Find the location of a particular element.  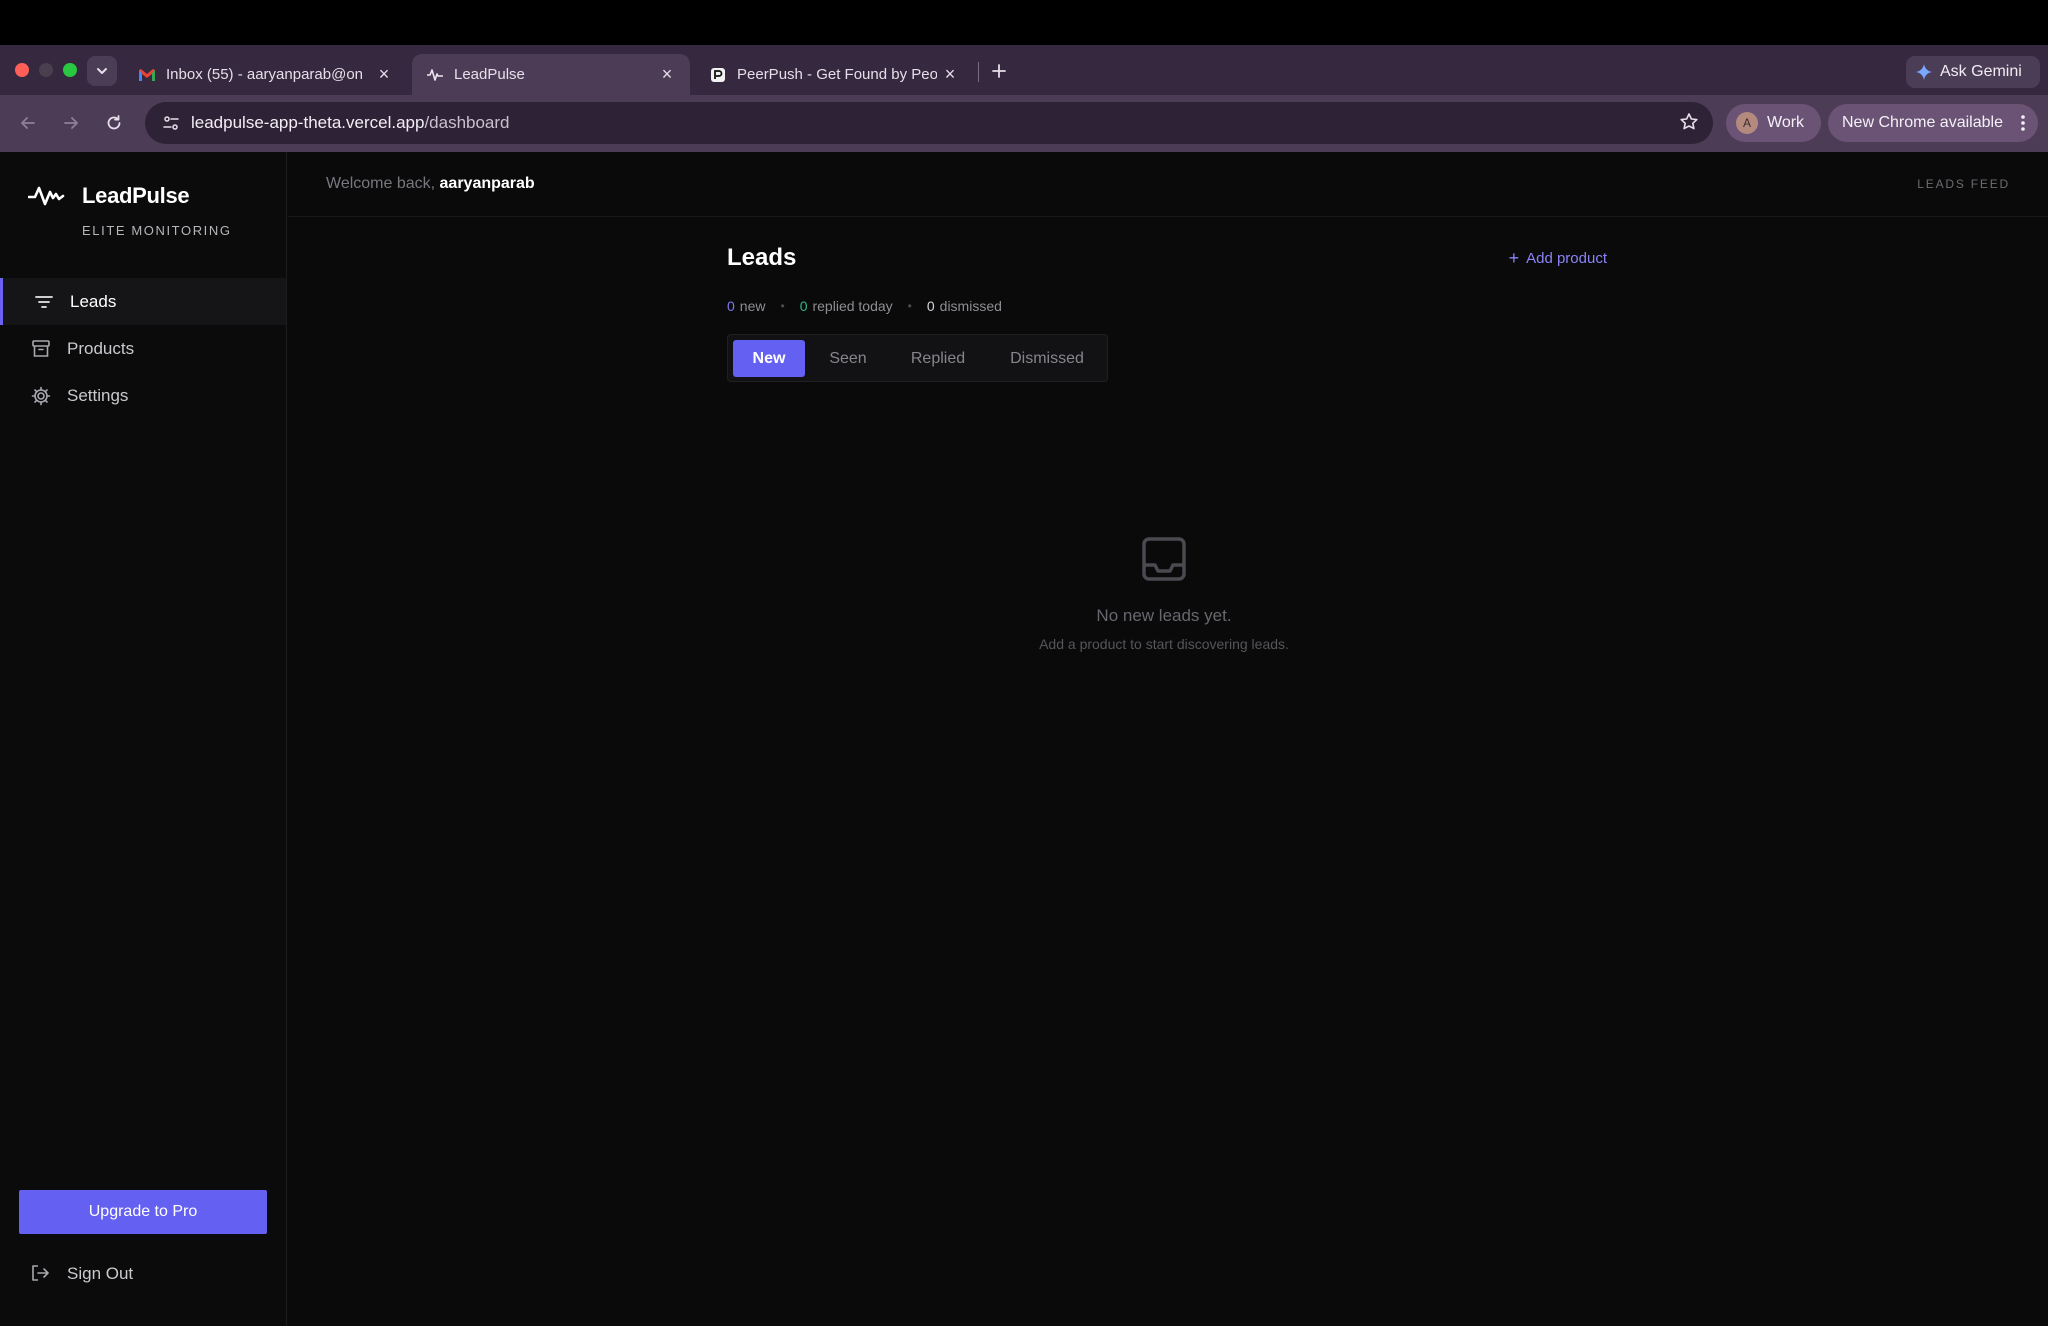

sidebar-item-label: Settings is located at coordinates (98, 395).